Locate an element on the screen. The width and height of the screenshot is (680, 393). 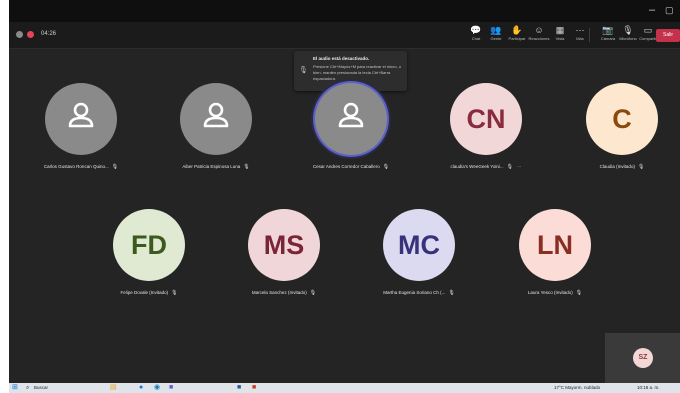
taskbar-clock: 10:18 a. m. is located at coordinates (648, 388).